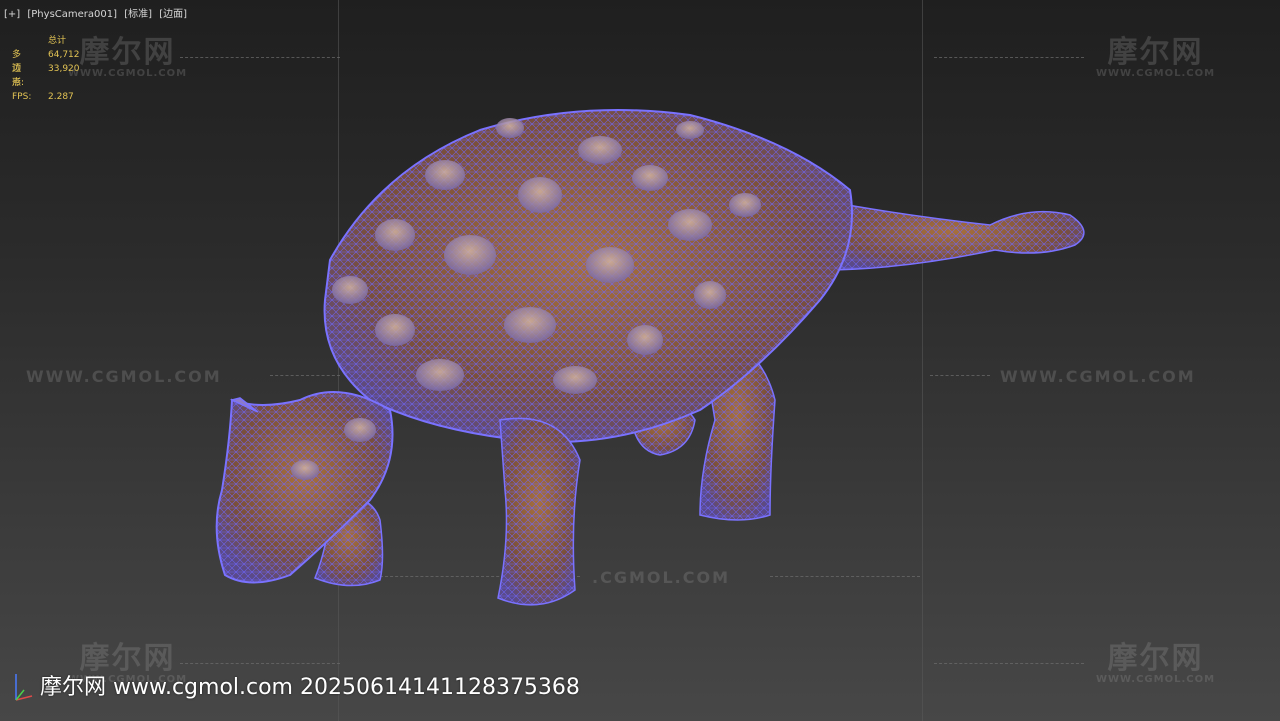  Describe the element at coordinates (64, 55) in the screenshot. I see `stats-polygons-value: 64,712` at that location.